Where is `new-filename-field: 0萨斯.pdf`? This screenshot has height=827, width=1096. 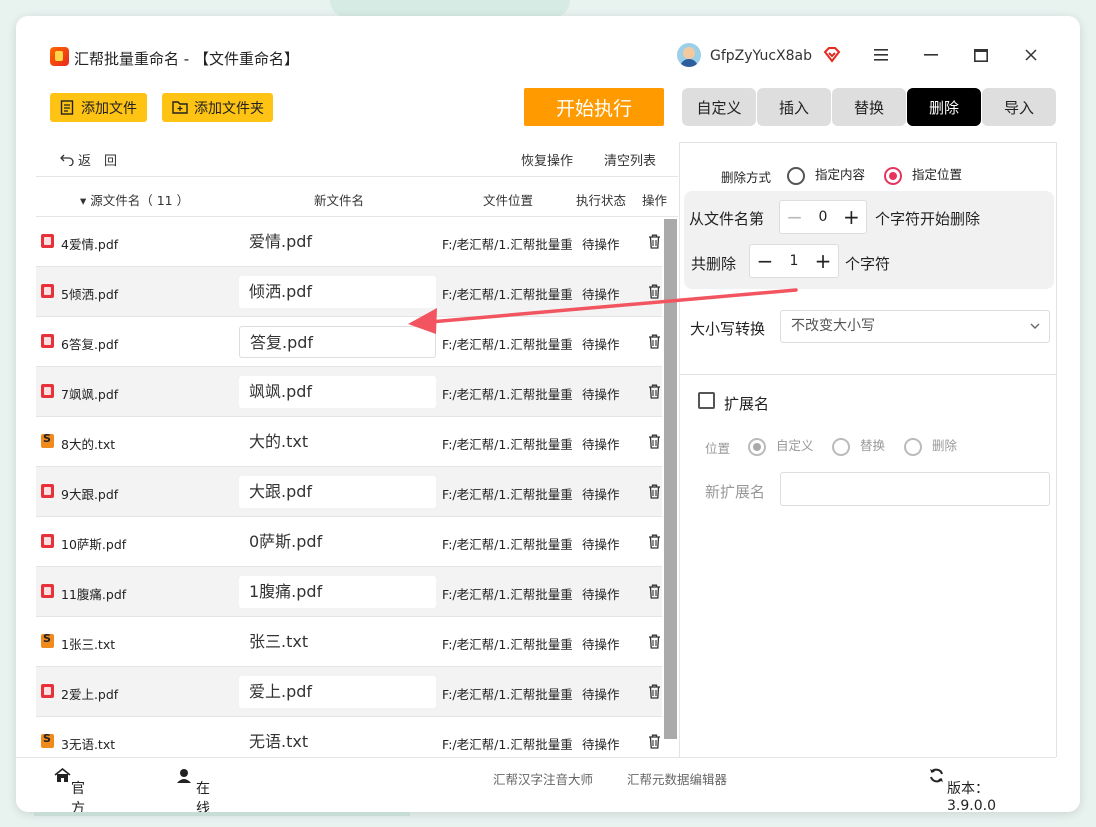
new-filename-field: 0萨斯.pdf is located at coordinates (337, 542).